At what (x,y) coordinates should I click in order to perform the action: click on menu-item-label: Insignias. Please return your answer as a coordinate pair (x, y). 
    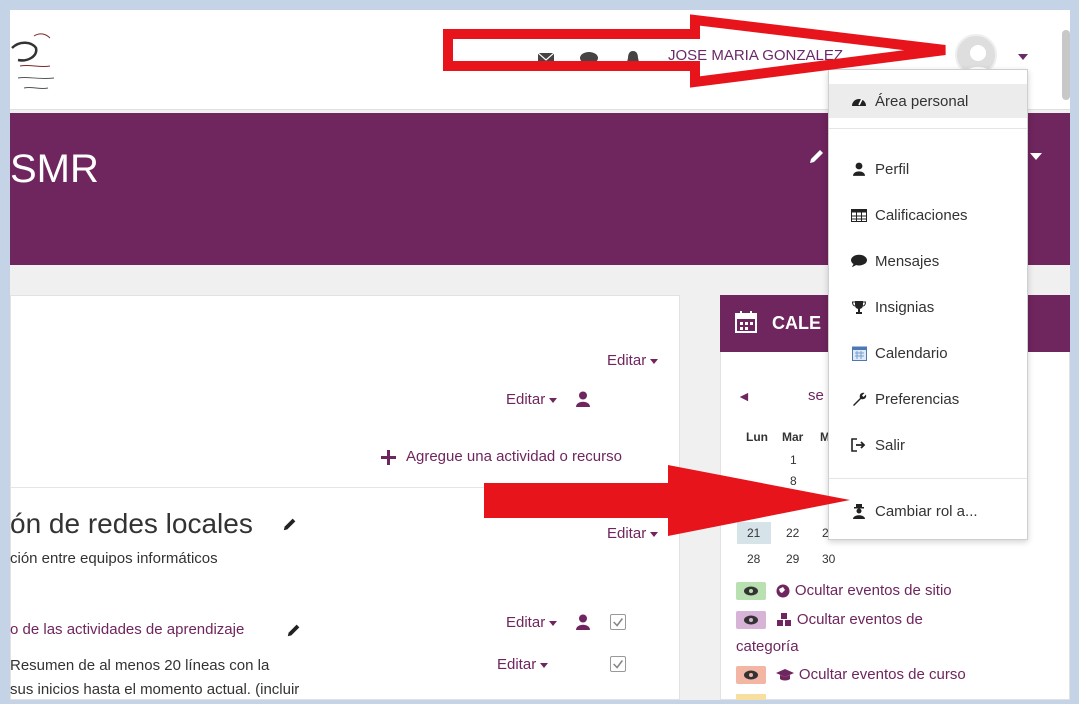
    Looking at the image, I should click on (905, 307).